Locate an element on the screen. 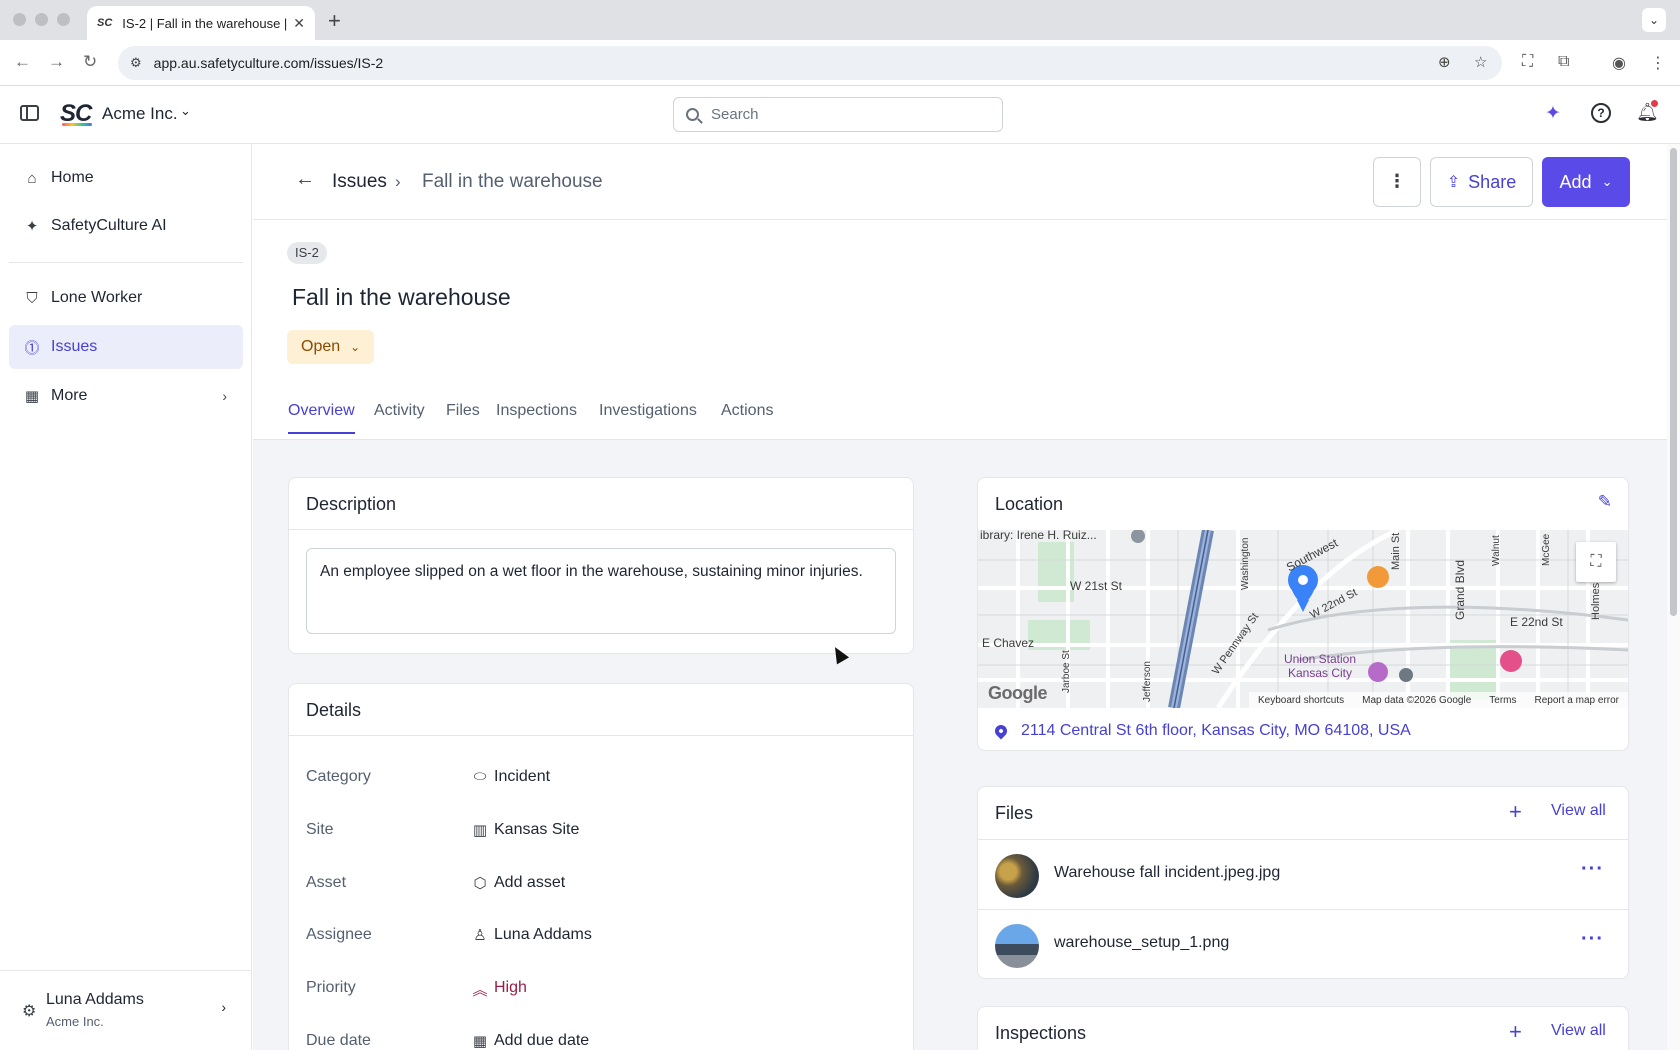 The width and height of the screenshot is (1680, 1050). tab-title: IS-2 | Fall in the warehouse | S is located at coordinates (205, 23).